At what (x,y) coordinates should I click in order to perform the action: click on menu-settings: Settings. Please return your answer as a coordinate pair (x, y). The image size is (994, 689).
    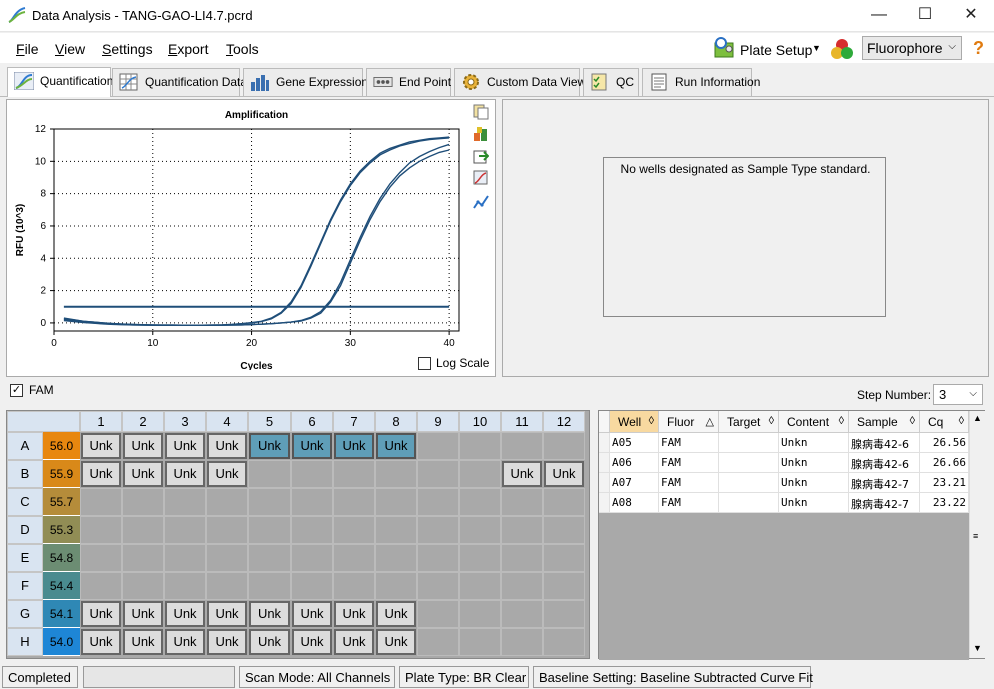
    Looking at the image, I should click on (127, 49).